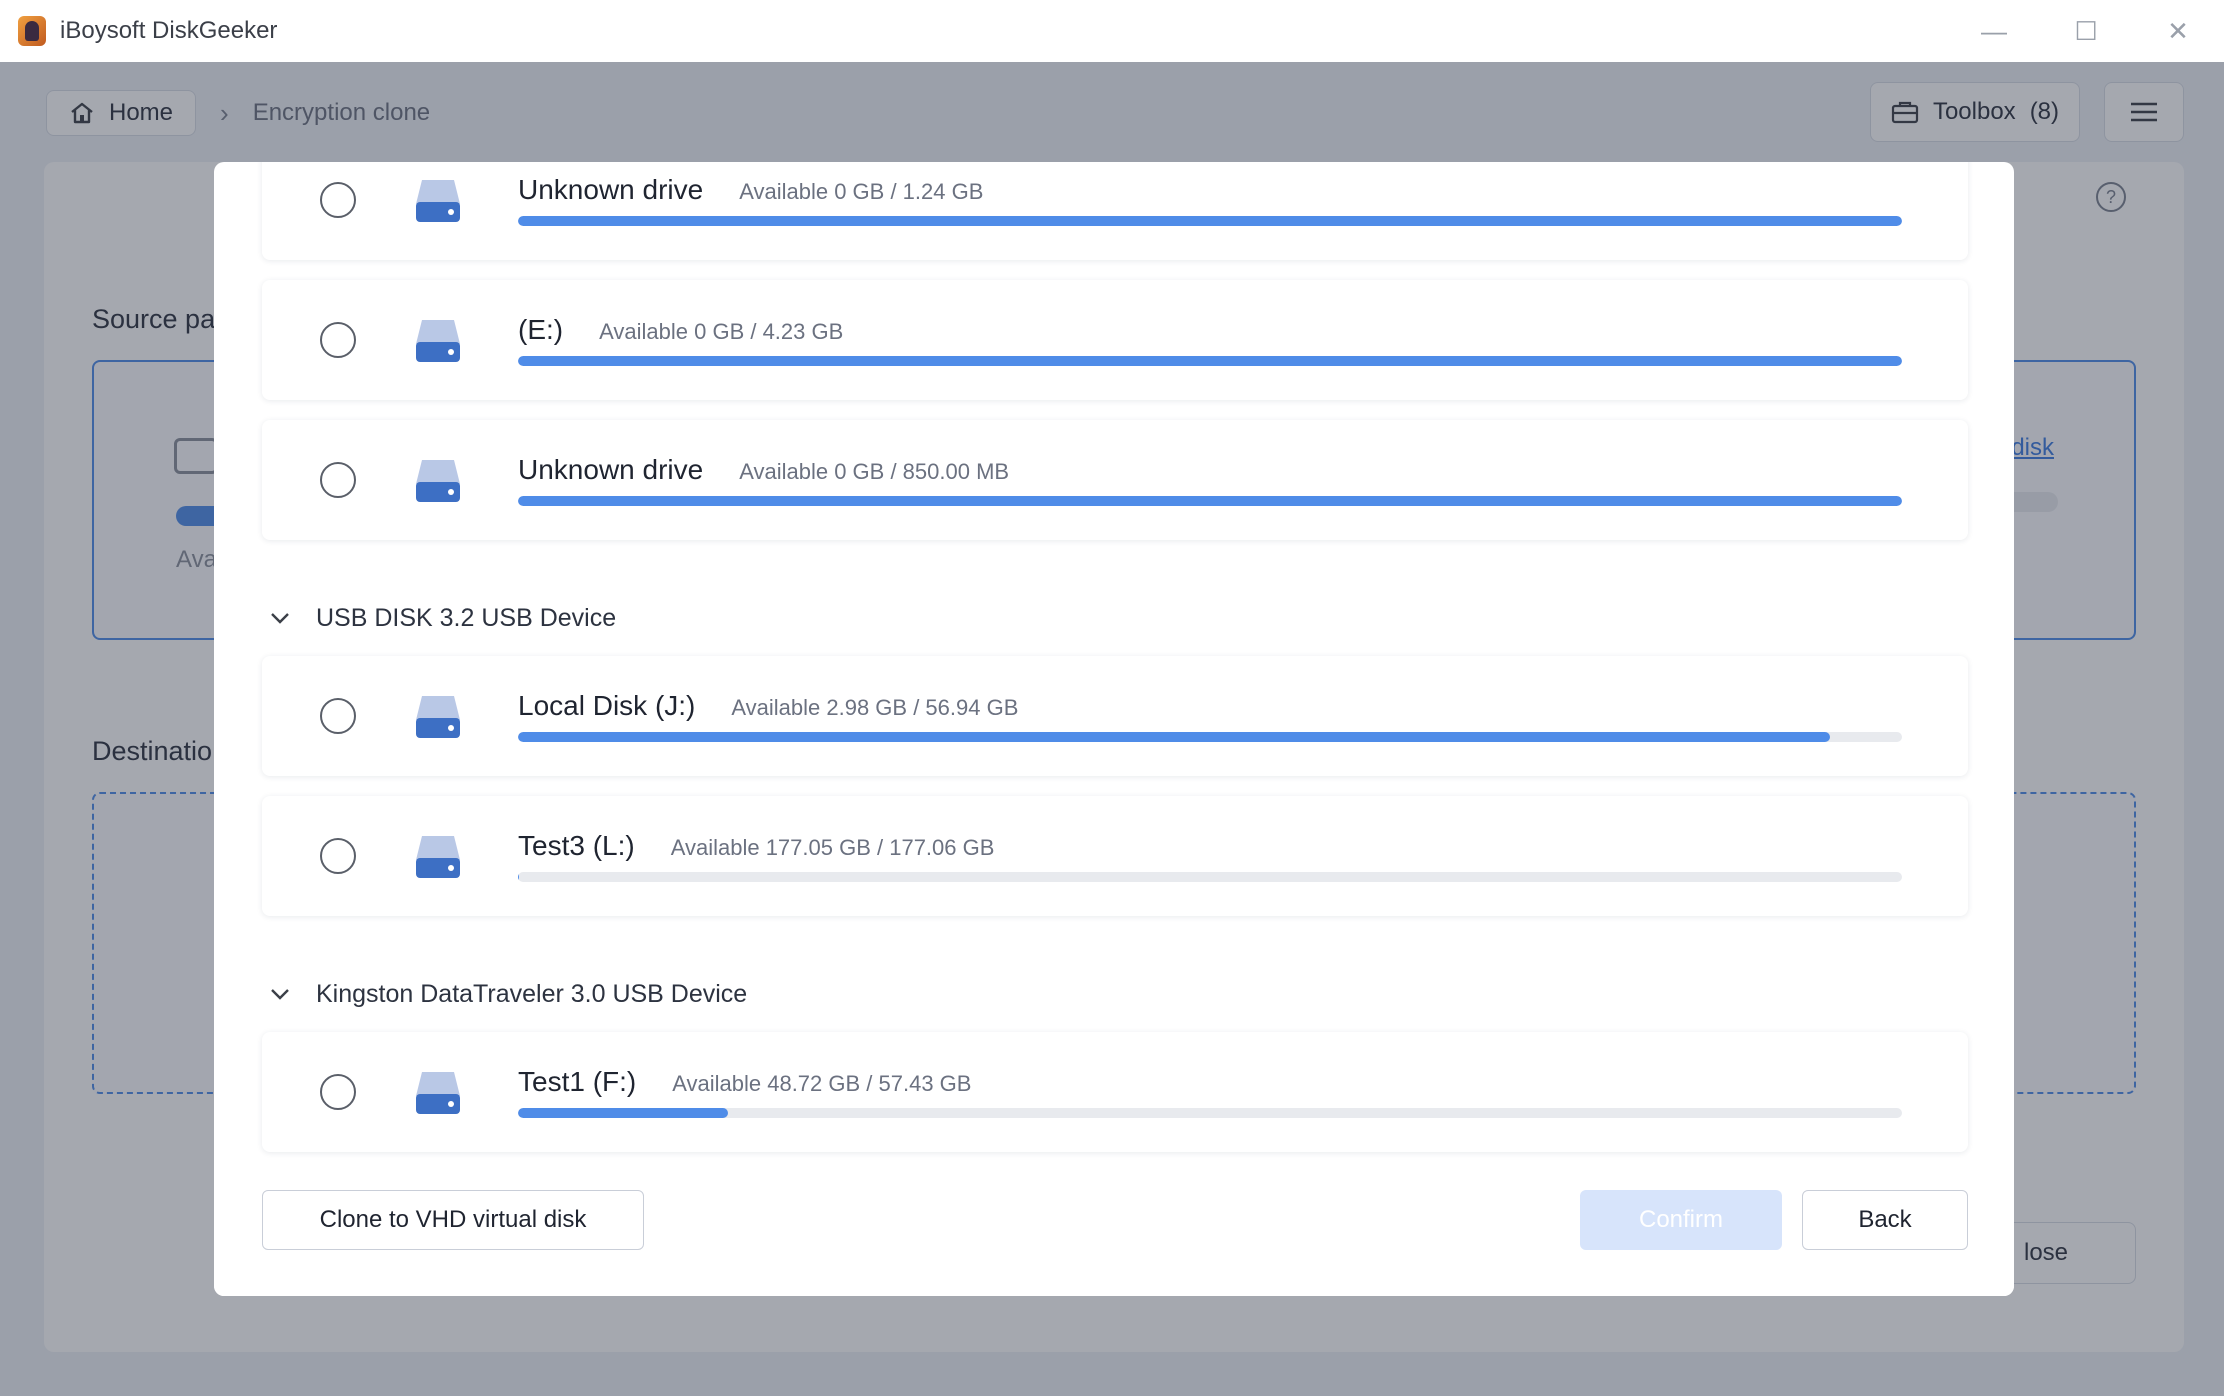 This screenshot has width=2224, height=1396. I want to click on modal-footer: Clone to VHD virtual disk Confirm Back, so click(1114, 1234).